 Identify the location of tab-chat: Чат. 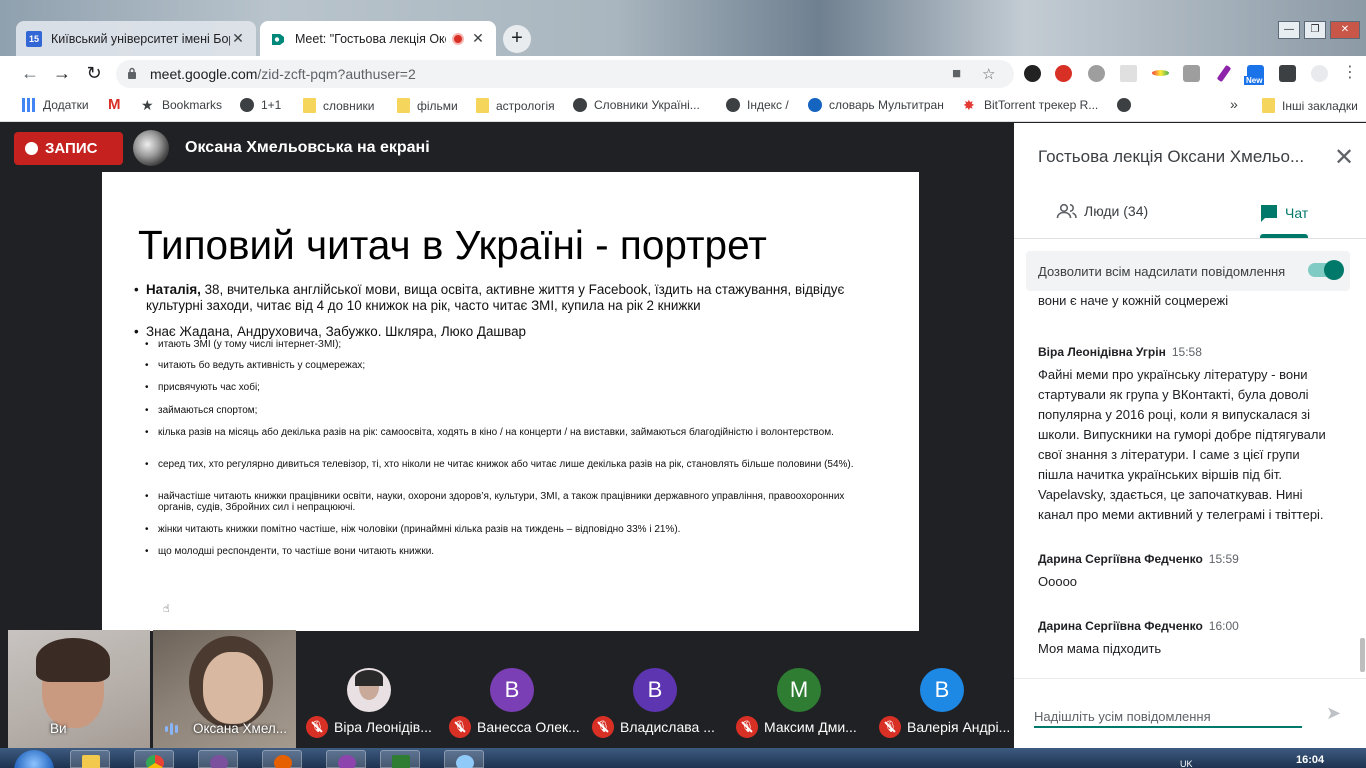
(1283, 213).